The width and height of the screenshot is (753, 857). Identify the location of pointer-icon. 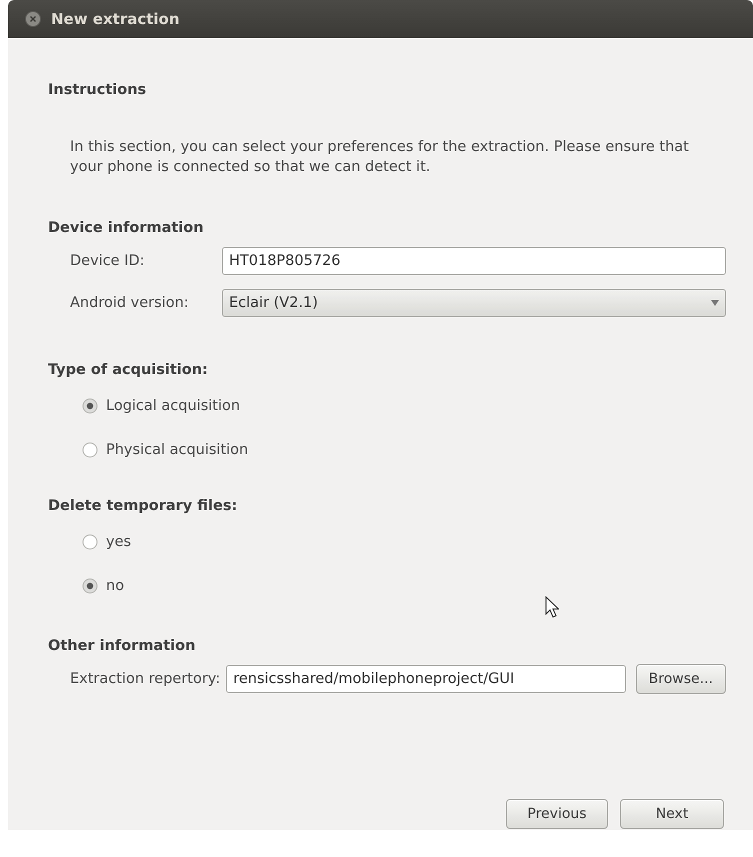
(552, 607).